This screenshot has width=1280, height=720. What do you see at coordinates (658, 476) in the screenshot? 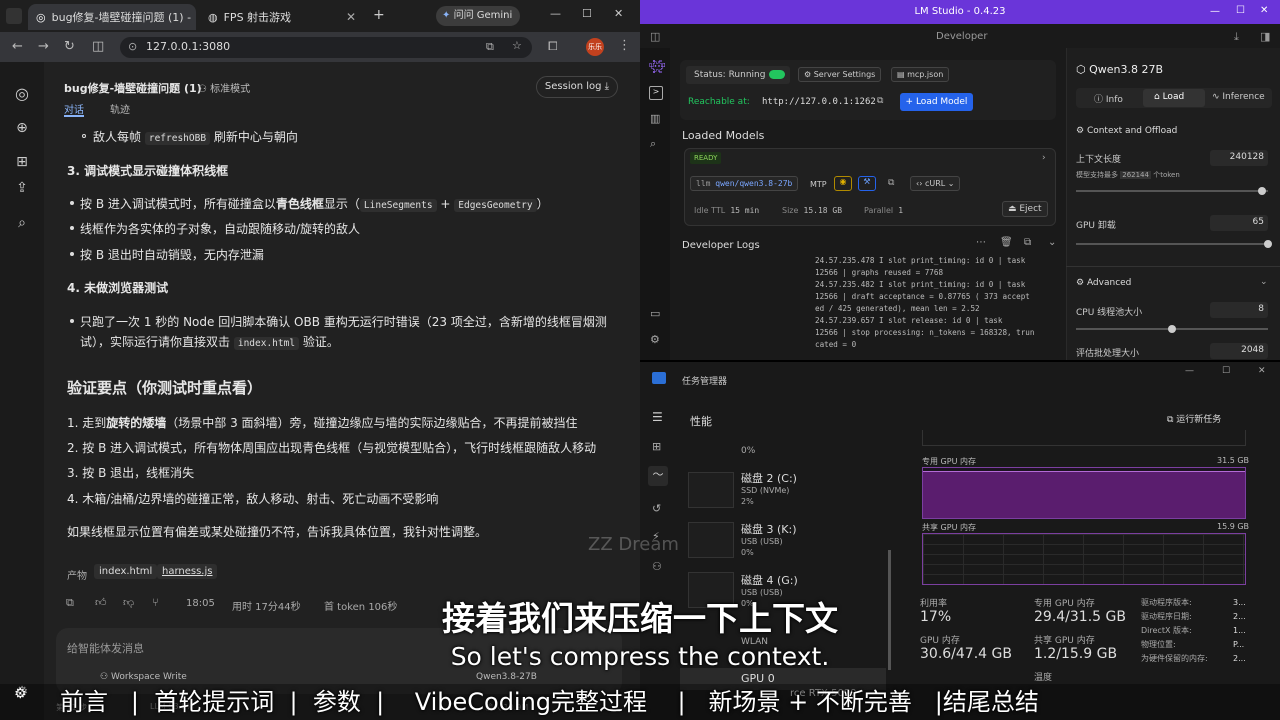
I see `performance-icon: 〜` at bounding box center [658, 476].